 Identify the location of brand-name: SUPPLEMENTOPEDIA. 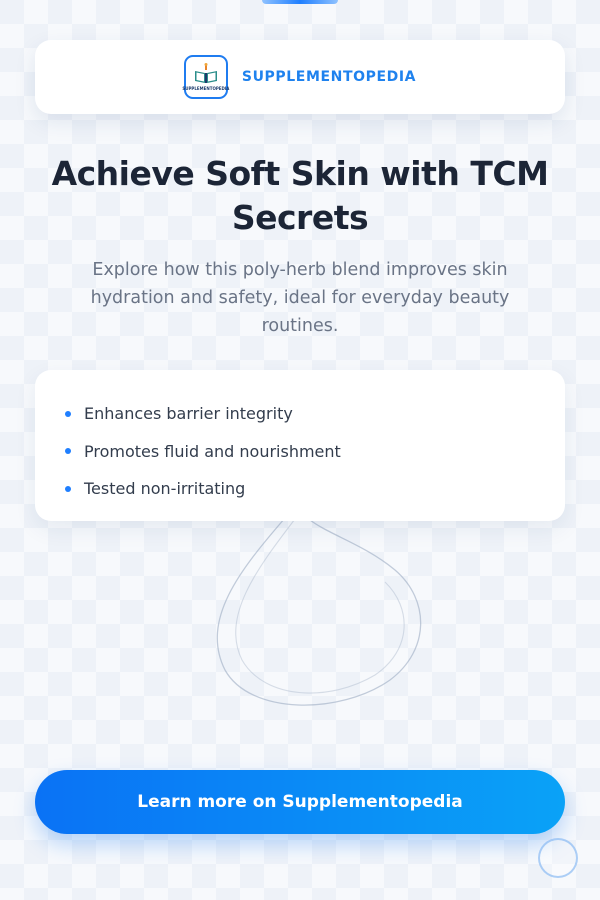
(329, 77).